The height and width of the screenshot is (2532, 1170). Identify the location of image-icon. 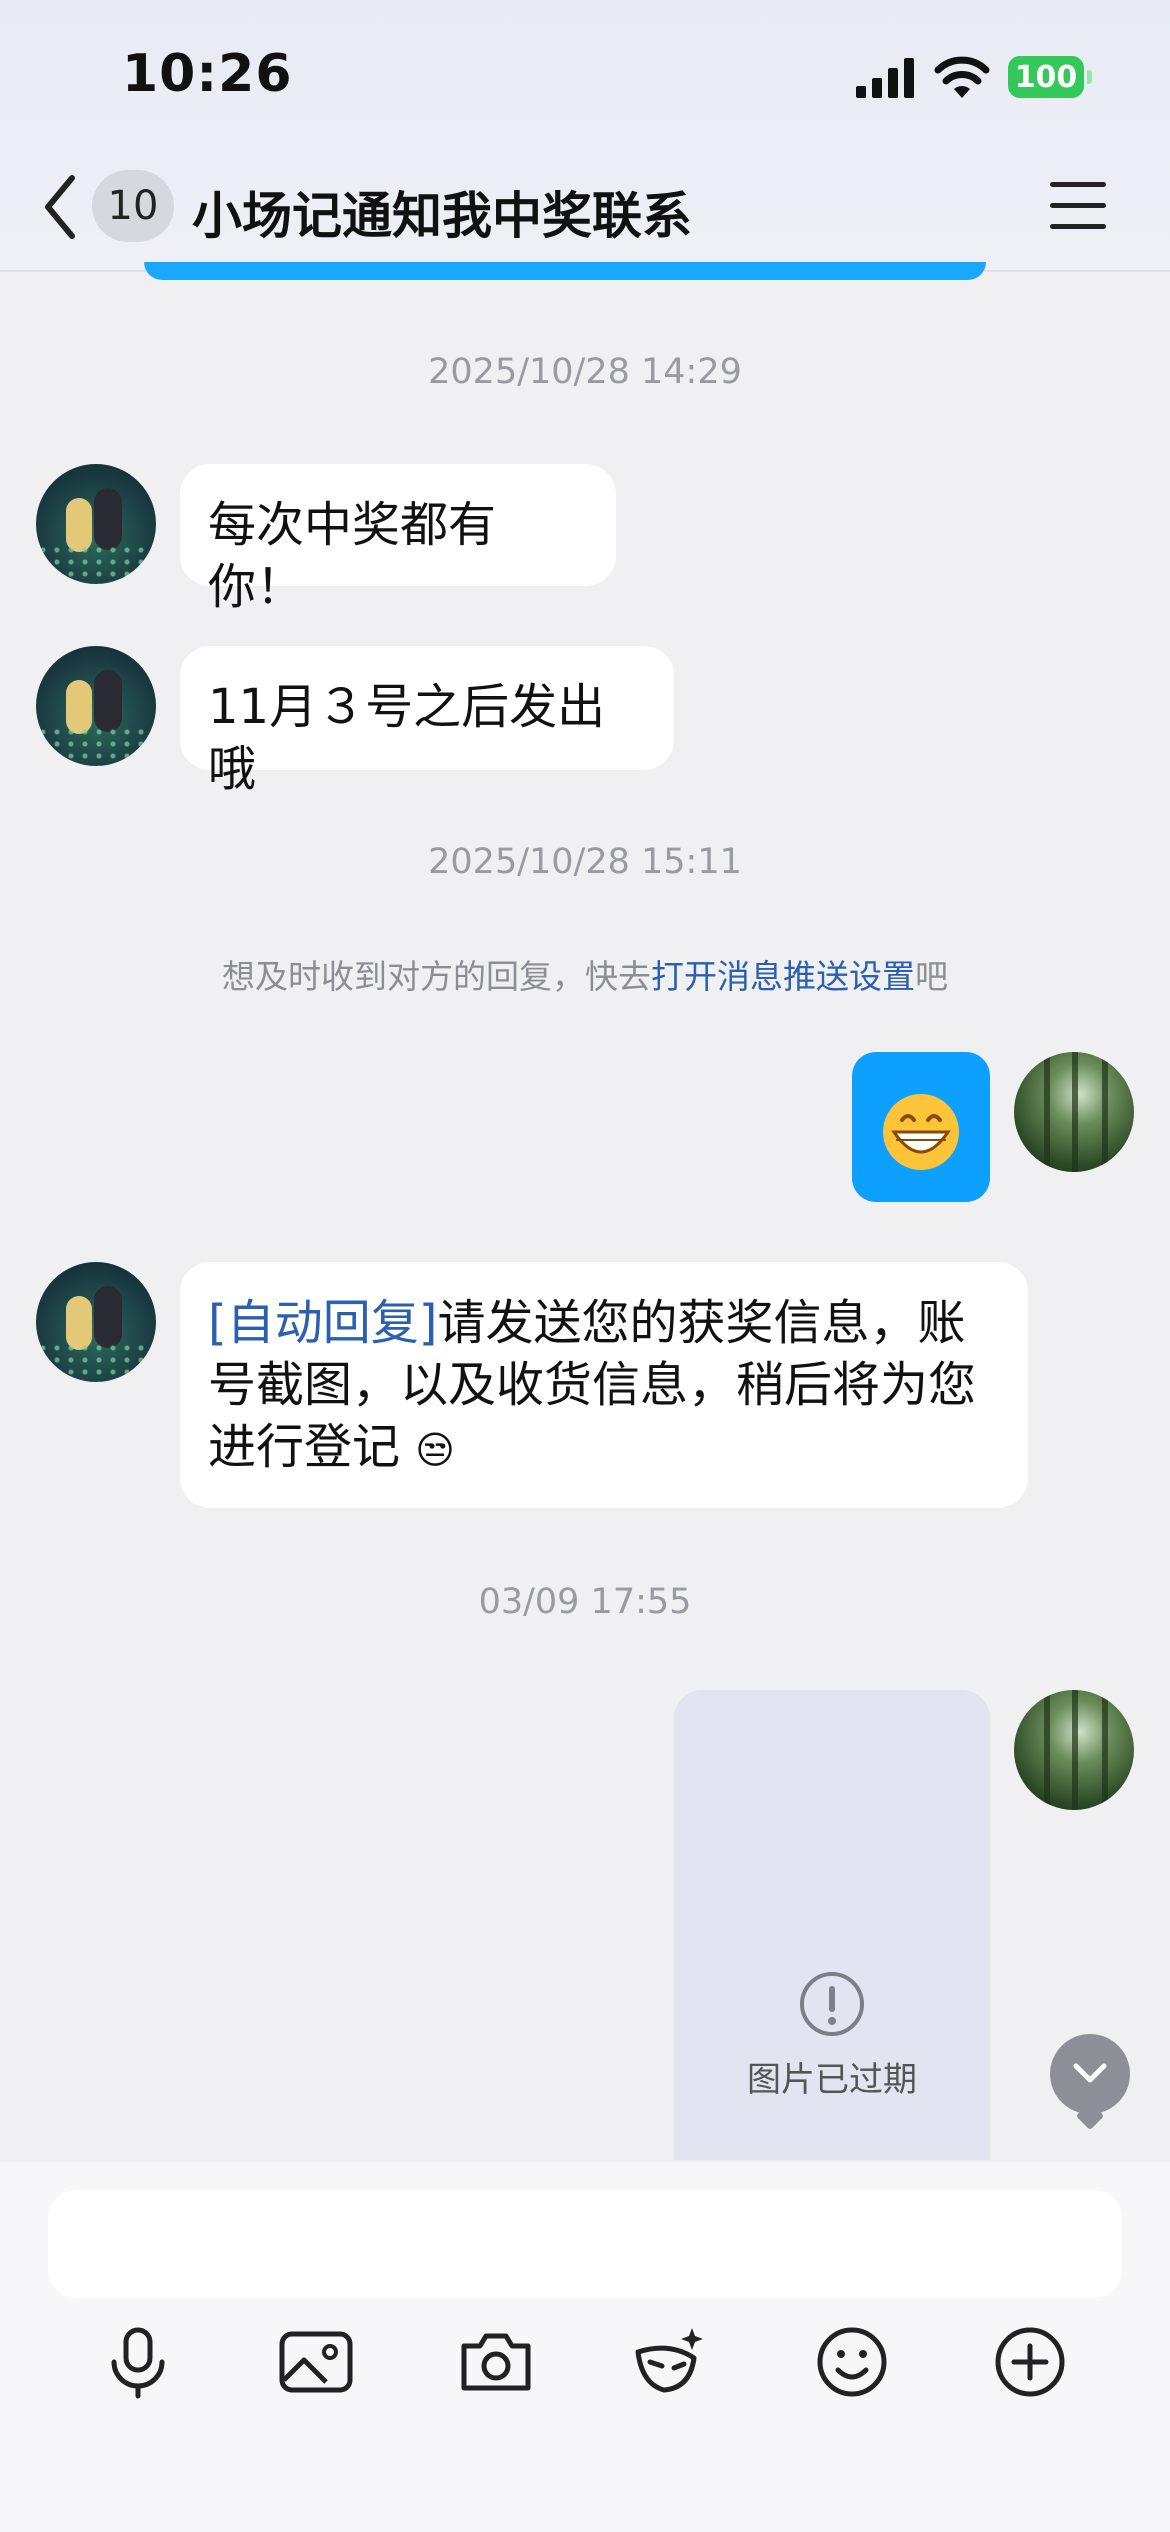
(316, 2362).